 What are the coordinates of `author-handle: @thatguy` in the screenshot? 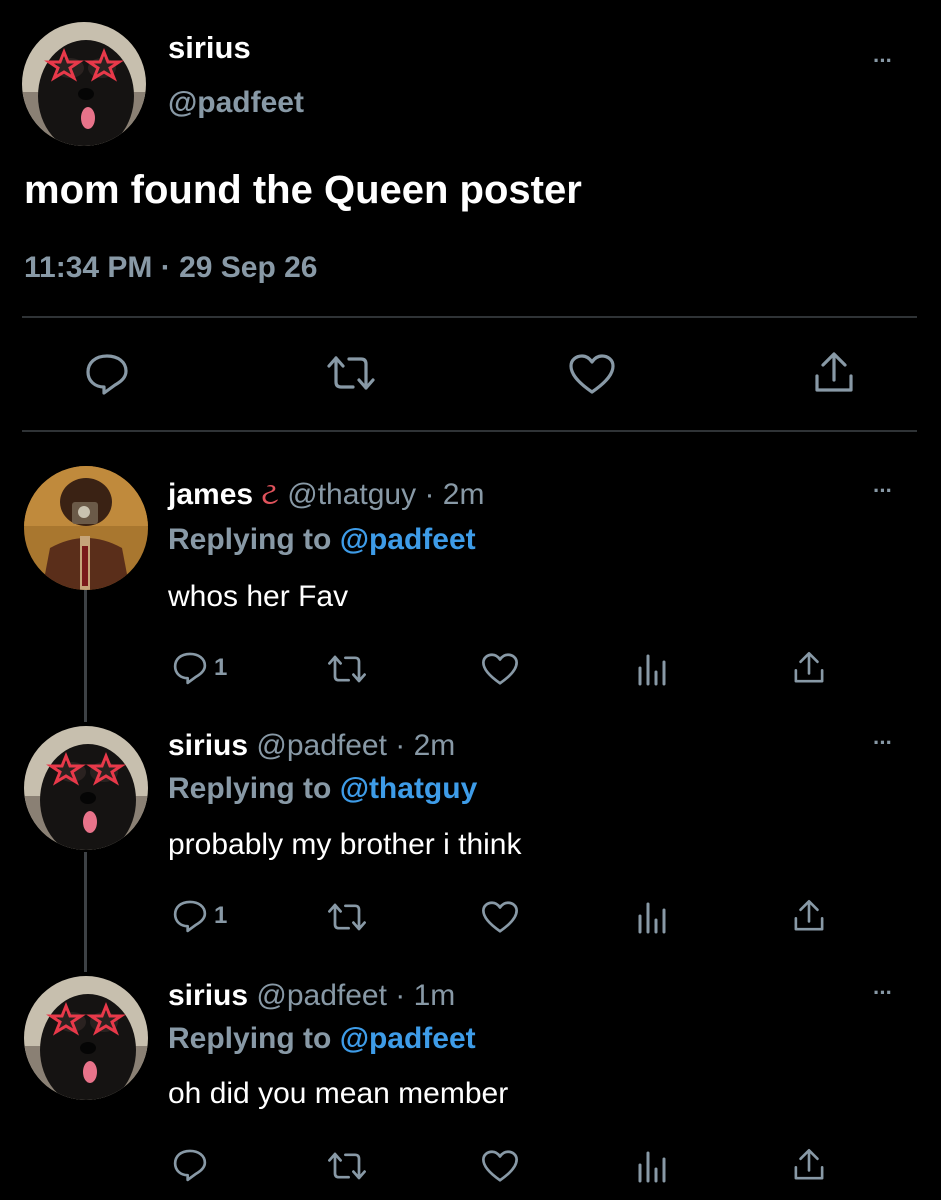 It's located at (351, 494).